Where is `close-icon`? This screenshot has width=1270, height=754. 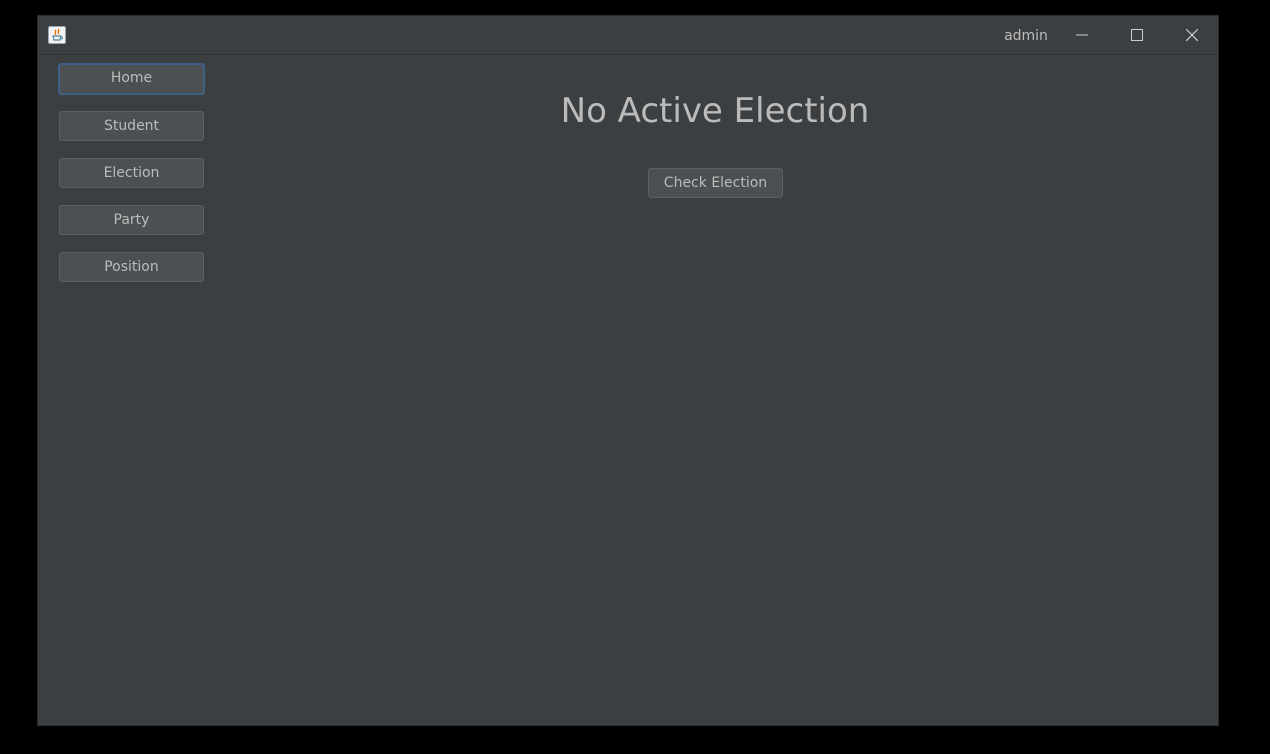 close-icon is located at coordinates (1191, 35).